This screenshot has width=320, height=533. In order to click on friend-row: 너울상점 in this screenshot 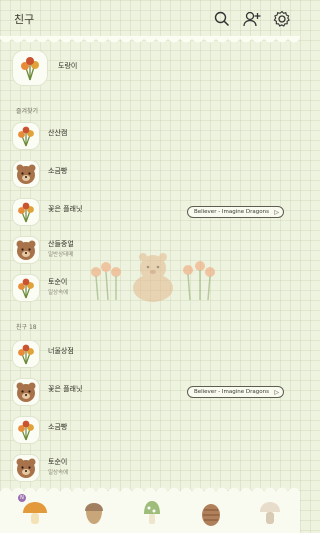, I will do `click(152, 355)`.